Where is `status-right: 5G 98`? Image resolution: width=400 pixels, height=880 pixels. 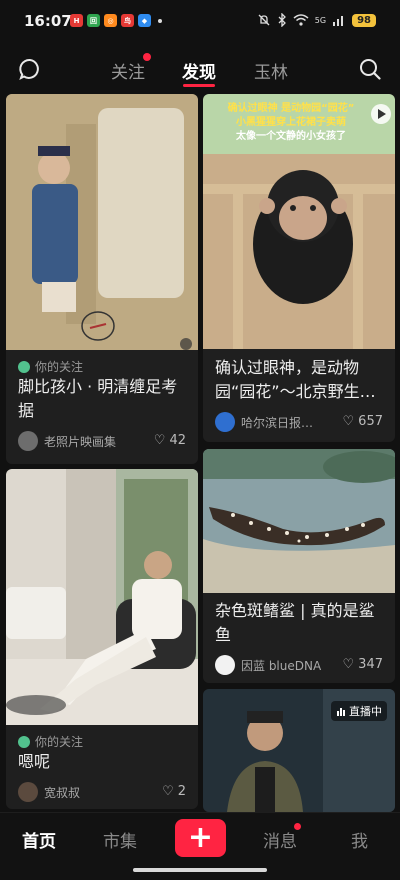
status-right: 5G 98 is located at coordinates (316, 20).